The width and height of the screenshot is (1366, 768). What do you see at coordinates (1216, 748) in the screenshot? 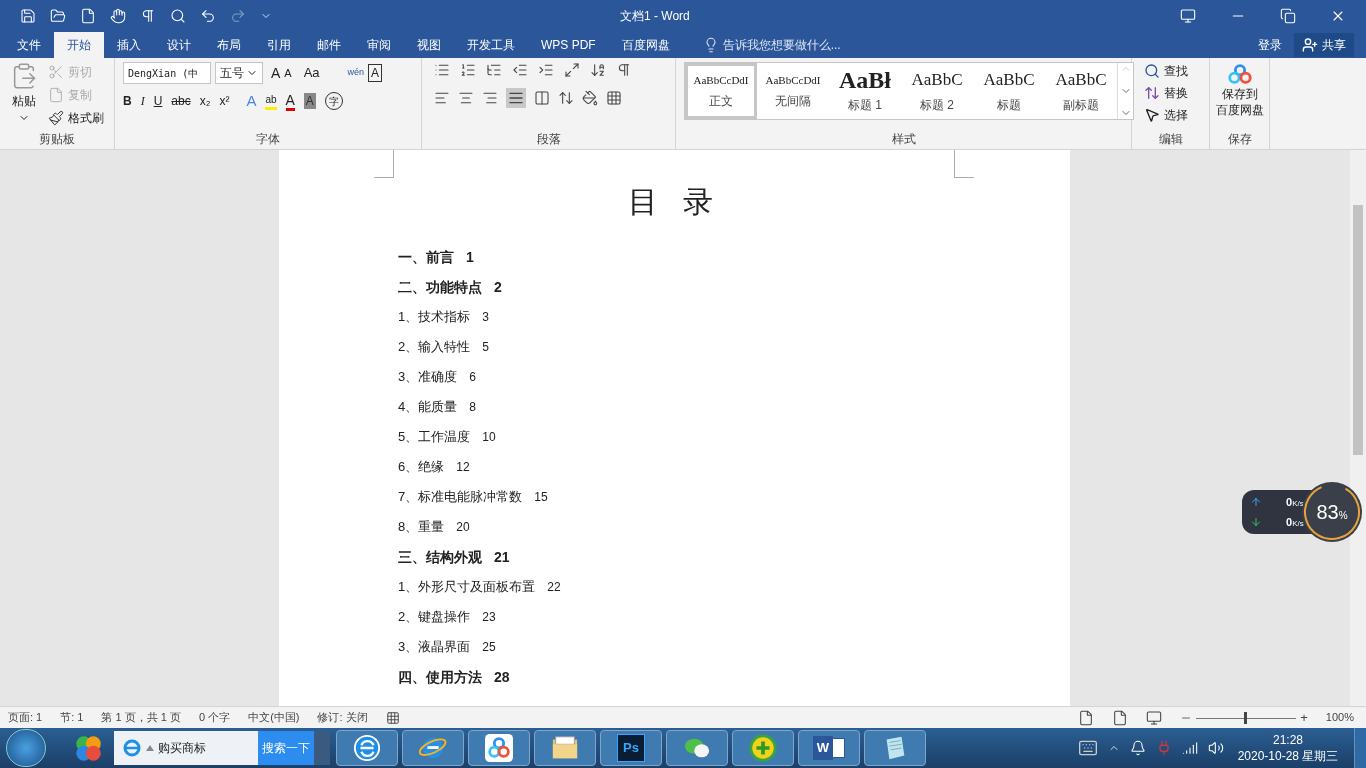
I see `volume-icon` at bounding box center [1216, 748].